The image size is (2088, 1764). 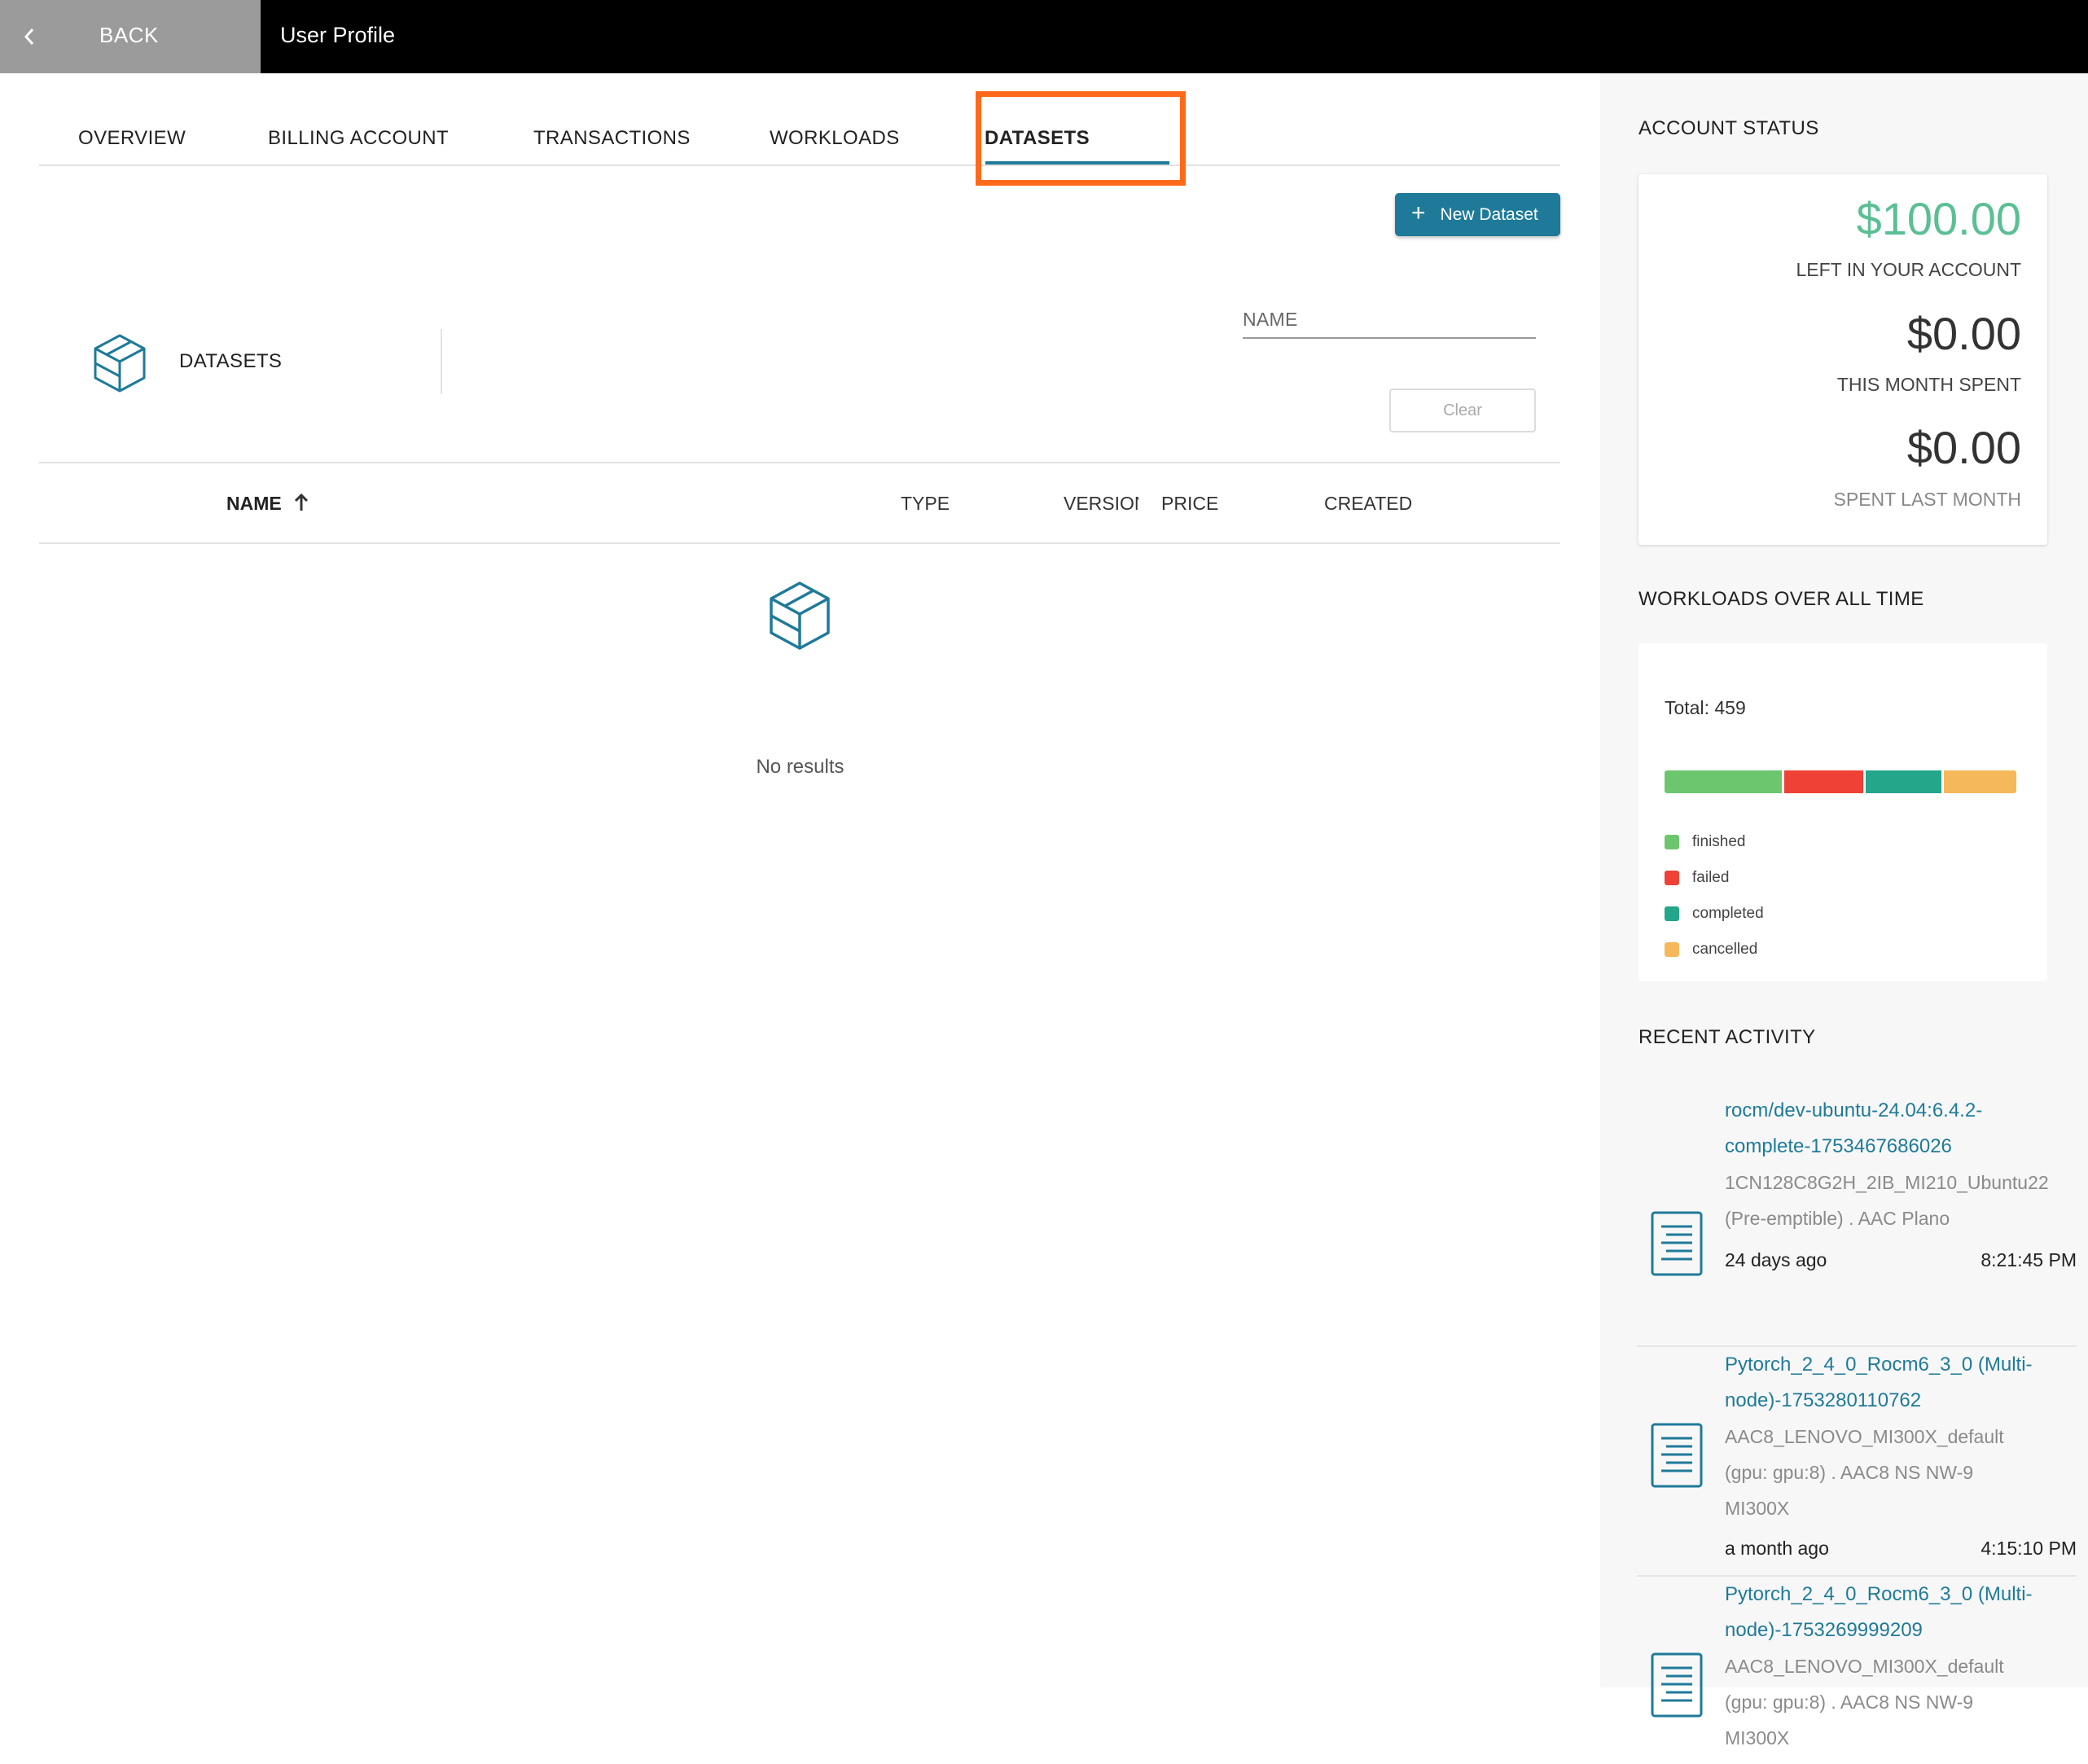 What do you see at coordinates (358, 138) in the screenshot?
I see `tab-billing-account: BILLING ACCOUNT` at bounding box center [358, 138].